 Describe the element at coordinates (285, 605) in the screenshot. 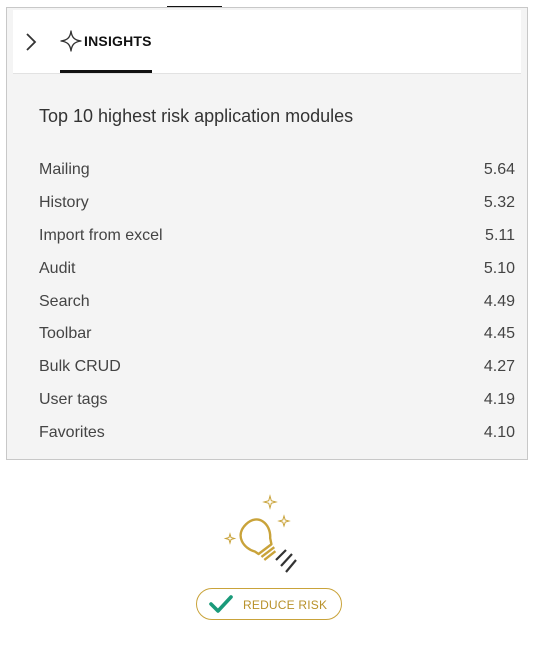

I see `reduce-risk-label: REDUCE RISK` at that location.